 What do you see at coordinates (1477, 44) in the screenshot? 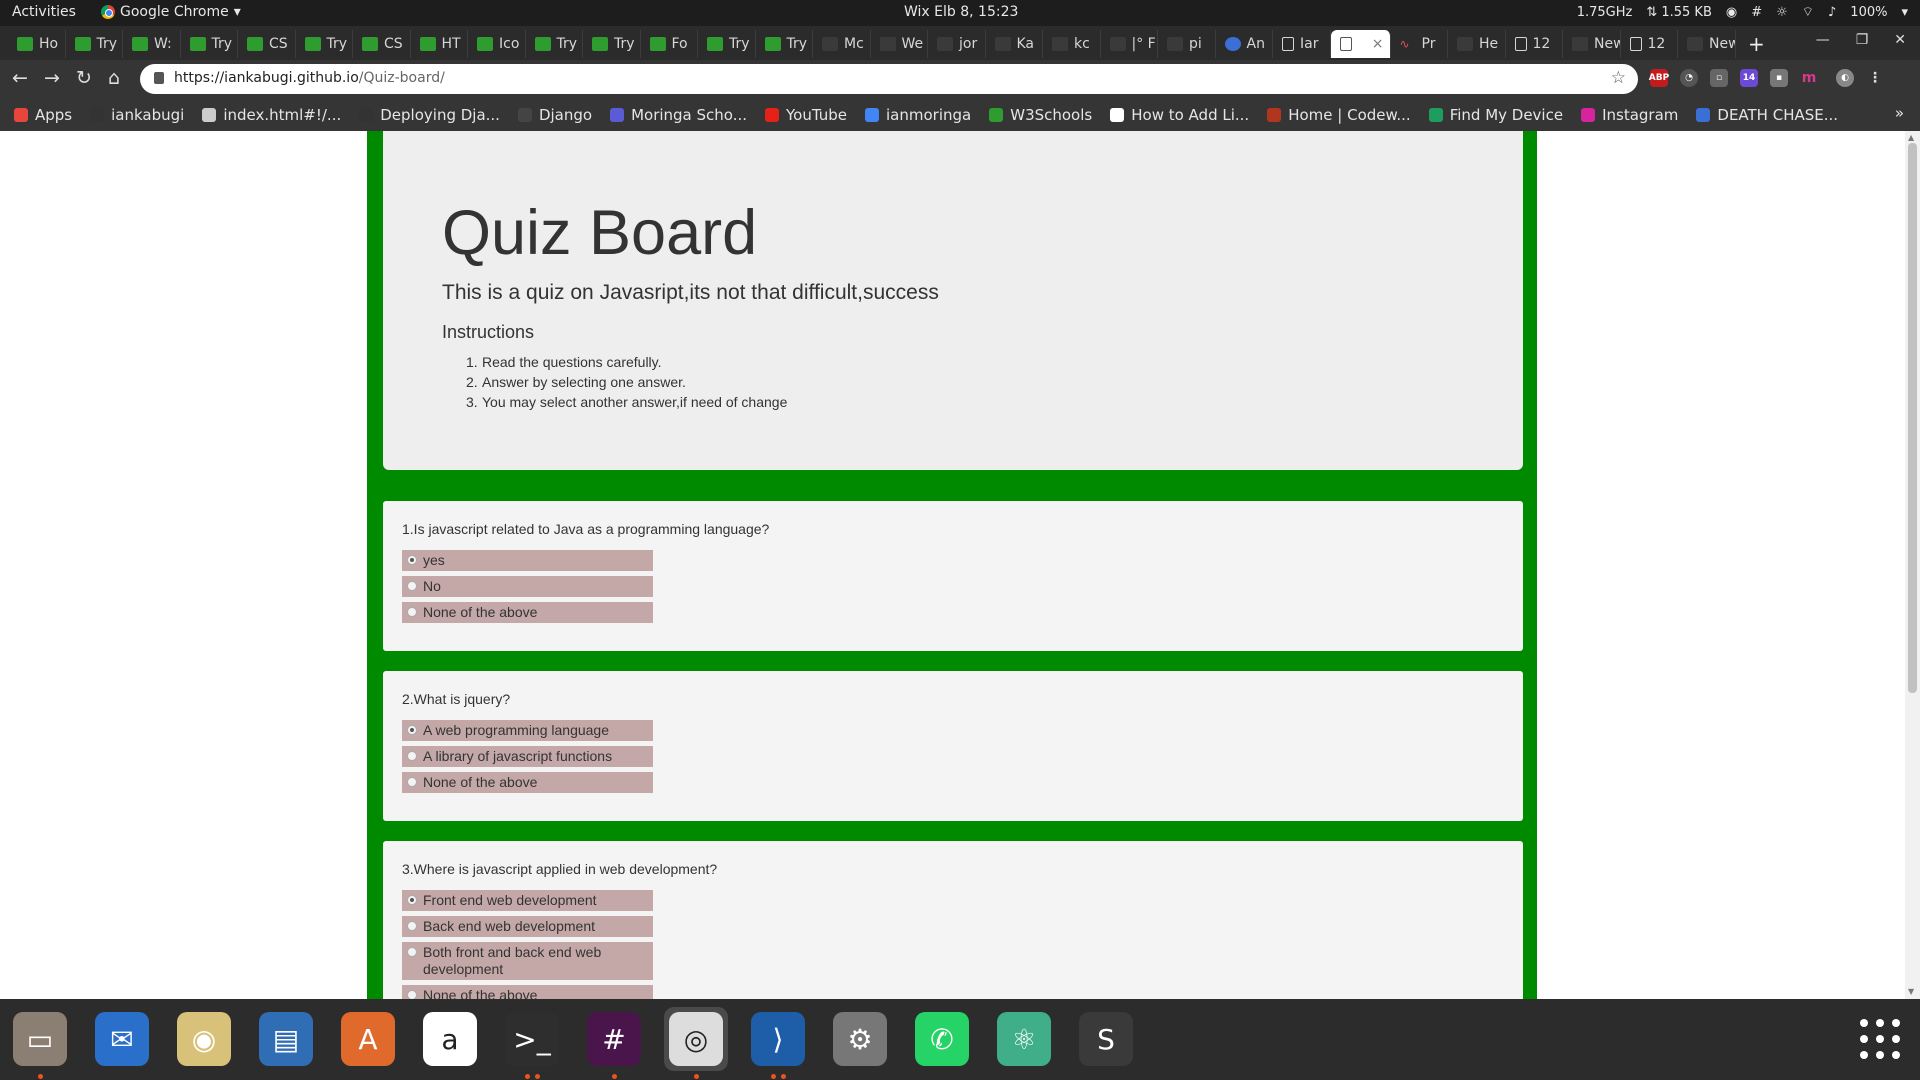
I see `browser-tab: He` at bounding box center [1477, 44].